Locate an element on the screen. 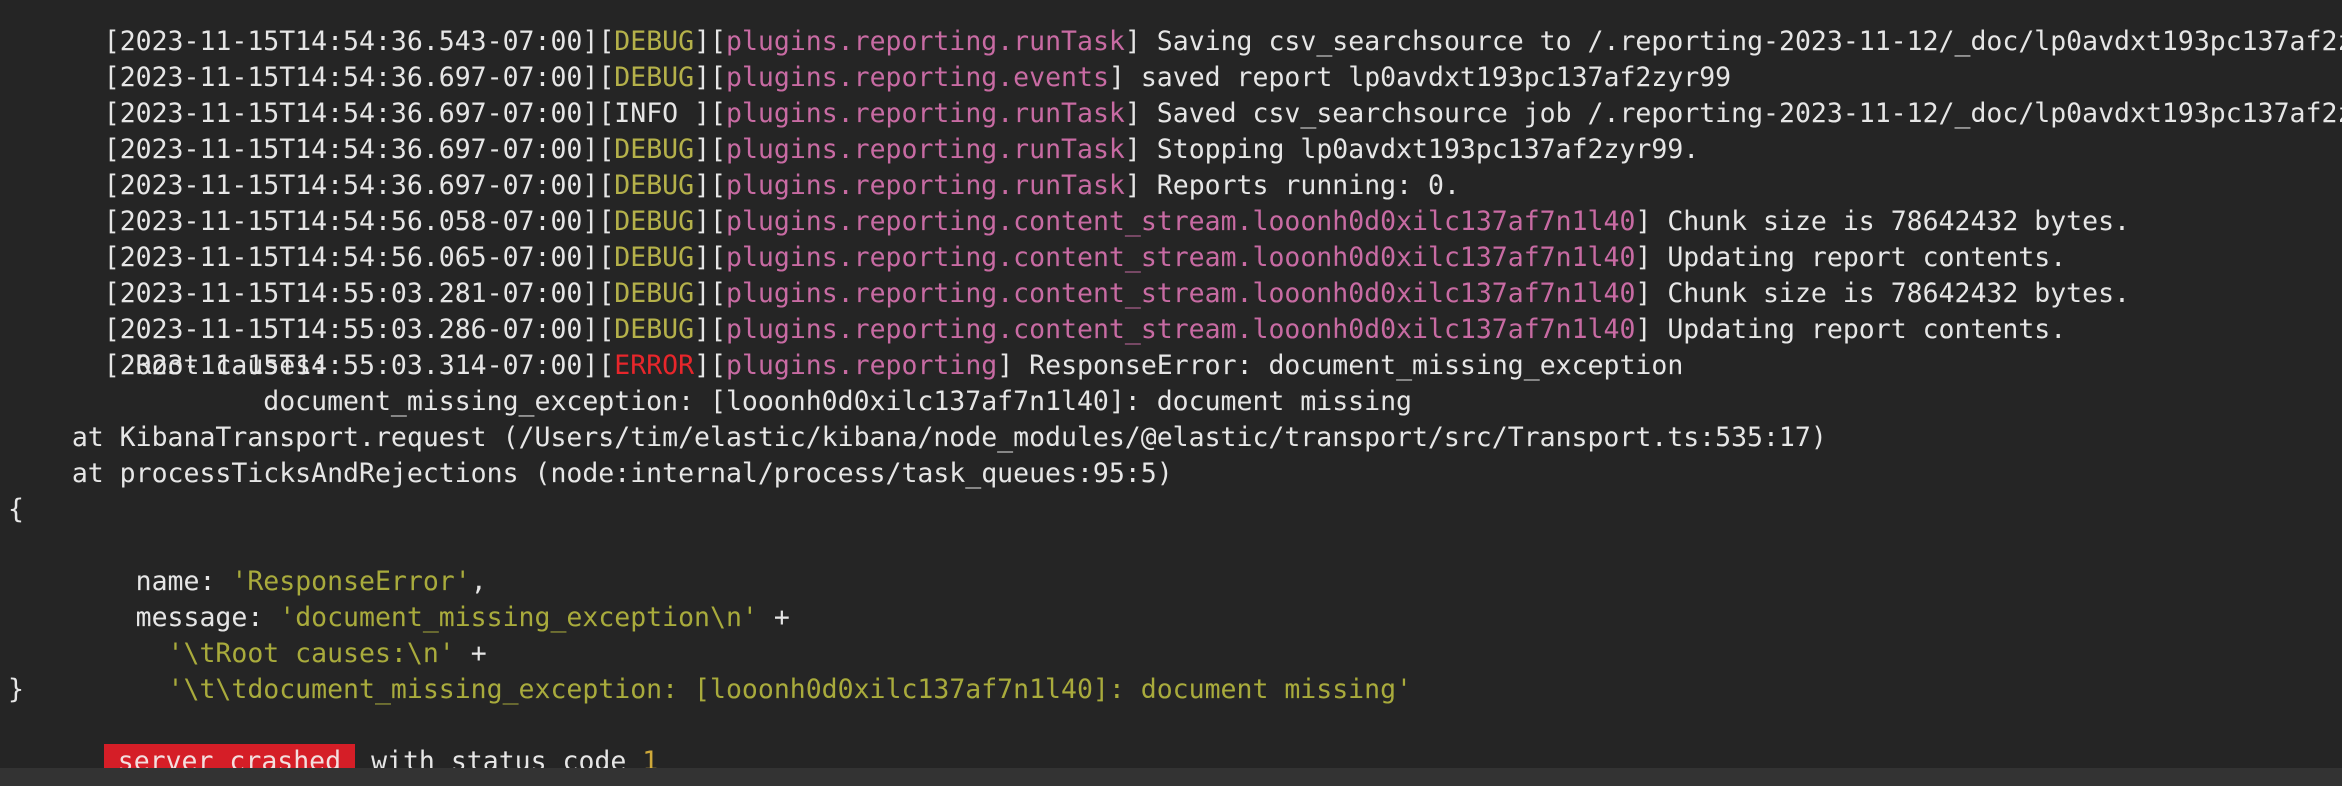  server-crashed-badge: server crashed is located at coordinates (229, 756).